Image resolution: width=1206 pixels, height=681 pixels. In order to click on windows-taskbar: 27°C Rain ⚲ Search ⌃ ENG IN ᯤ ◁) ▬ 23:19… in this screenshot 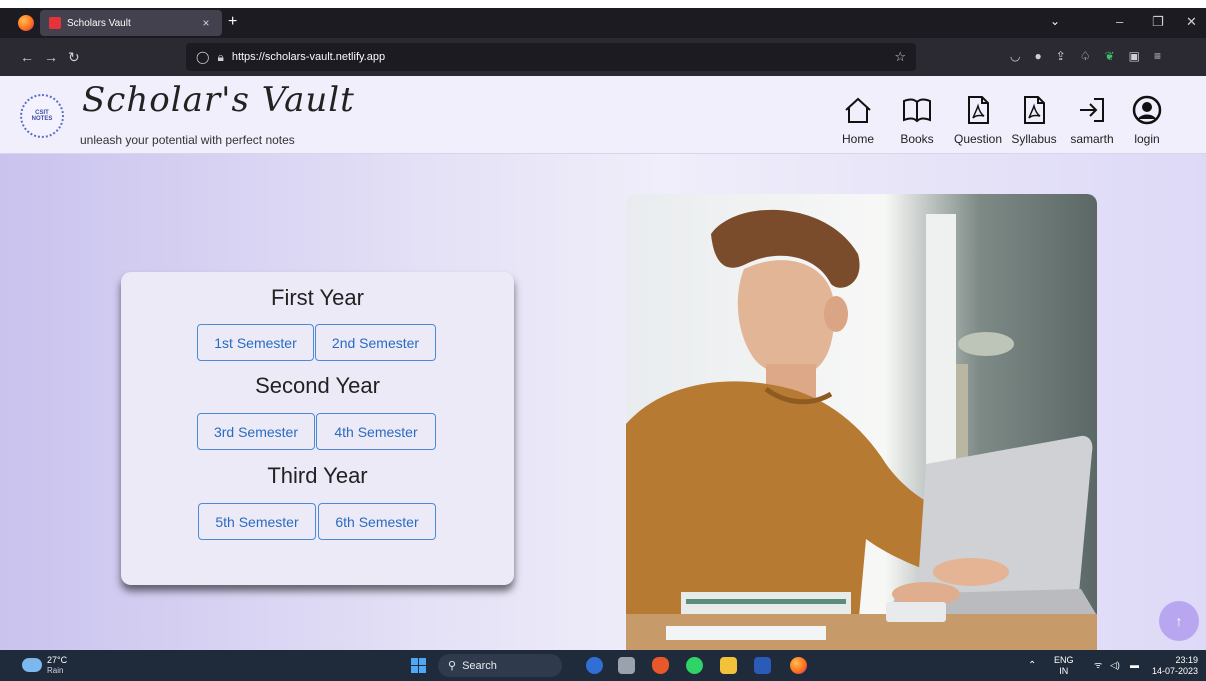, I will do `click(603, 665)`.